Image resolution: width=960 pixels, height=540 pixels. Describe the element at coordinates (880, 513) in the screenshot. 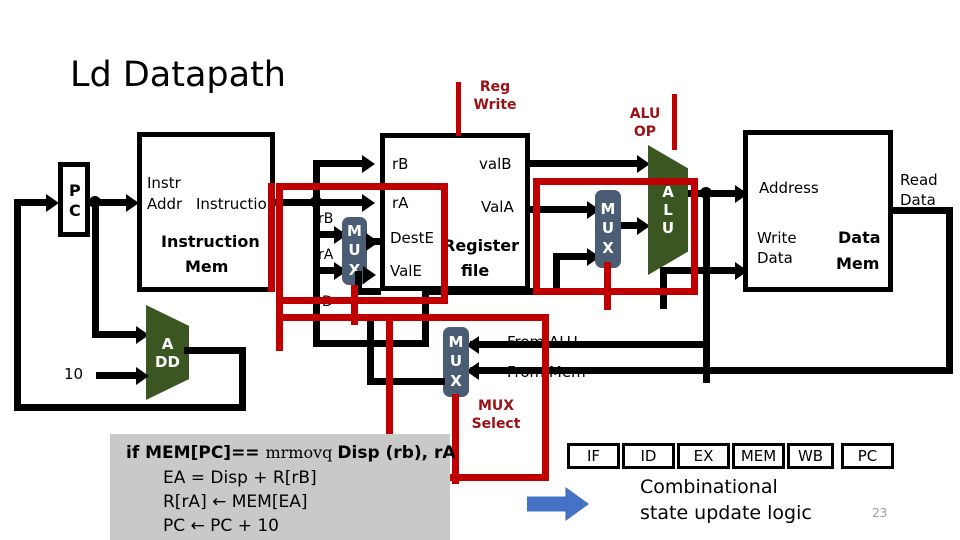

I see `page-number: 23` at that location.